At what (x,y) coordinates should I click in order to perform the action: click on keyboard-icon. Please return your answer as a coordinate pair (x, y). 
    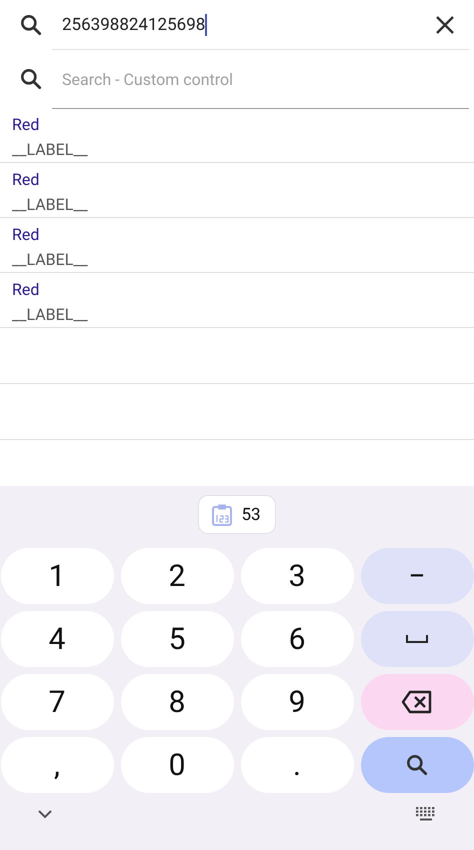
    Looking at the image, I should click on (426, 814).